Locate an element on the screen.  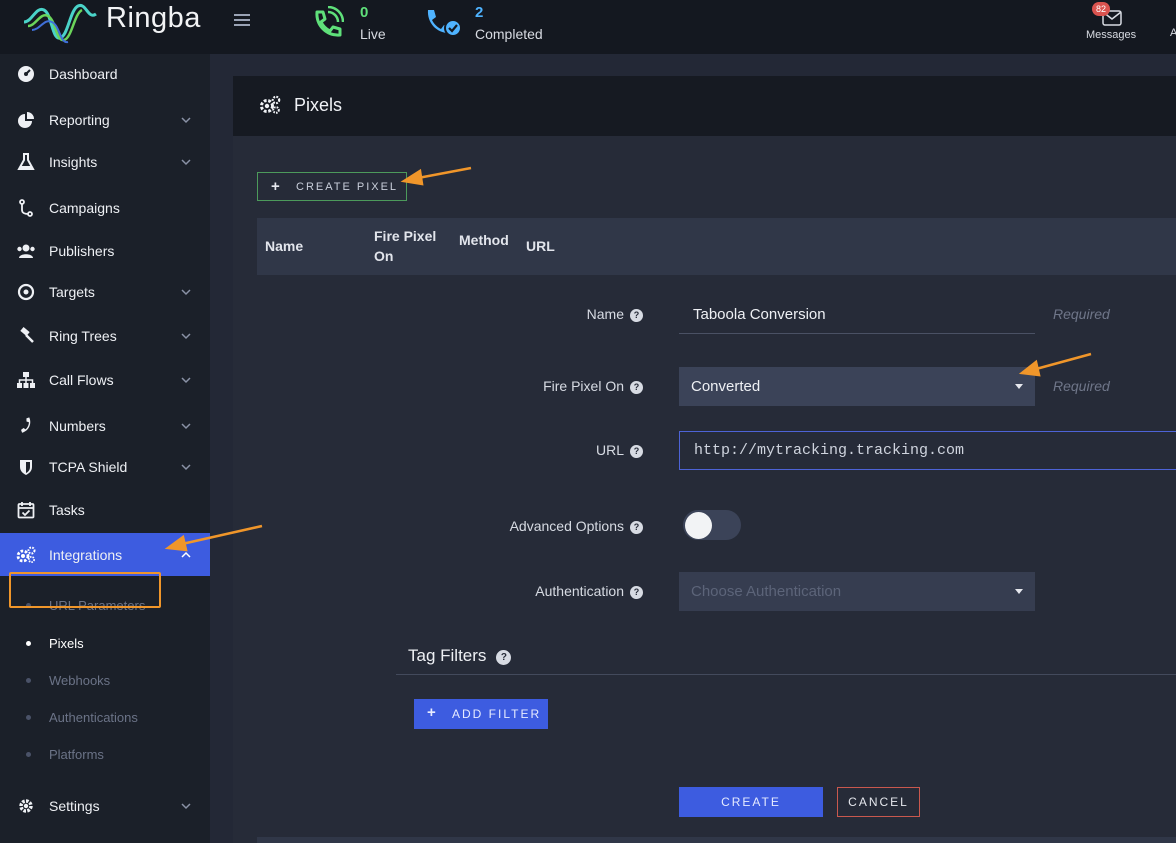
add-filter-button: + ADD FILTER is located at coordinates (481, 714).